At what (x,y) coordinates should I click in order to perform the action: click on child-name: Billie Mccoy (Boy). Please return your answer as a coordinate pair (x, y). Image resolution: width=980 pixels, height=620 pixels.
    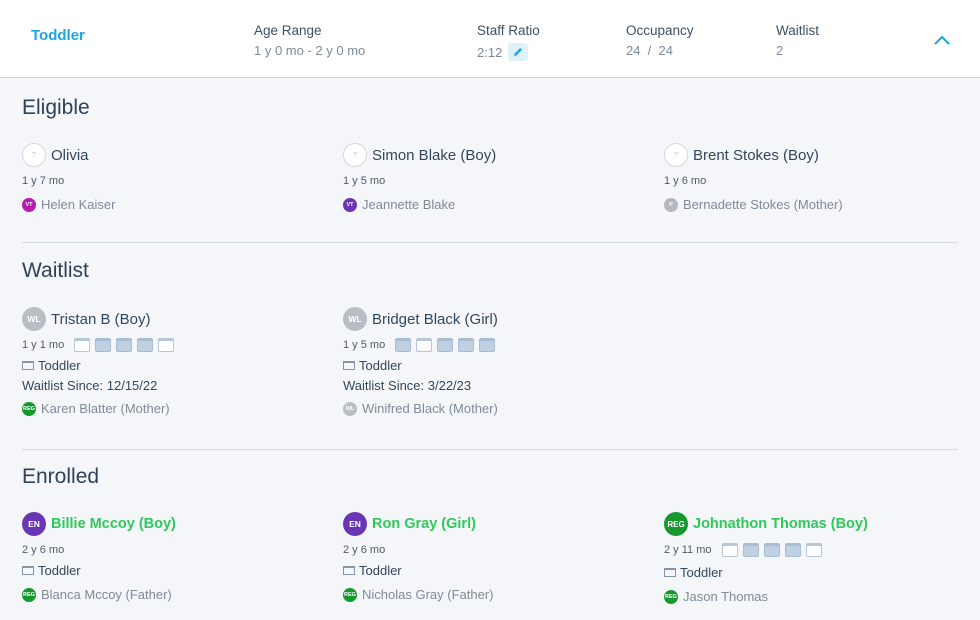
    Looking at the image, I should click on (113, 524).